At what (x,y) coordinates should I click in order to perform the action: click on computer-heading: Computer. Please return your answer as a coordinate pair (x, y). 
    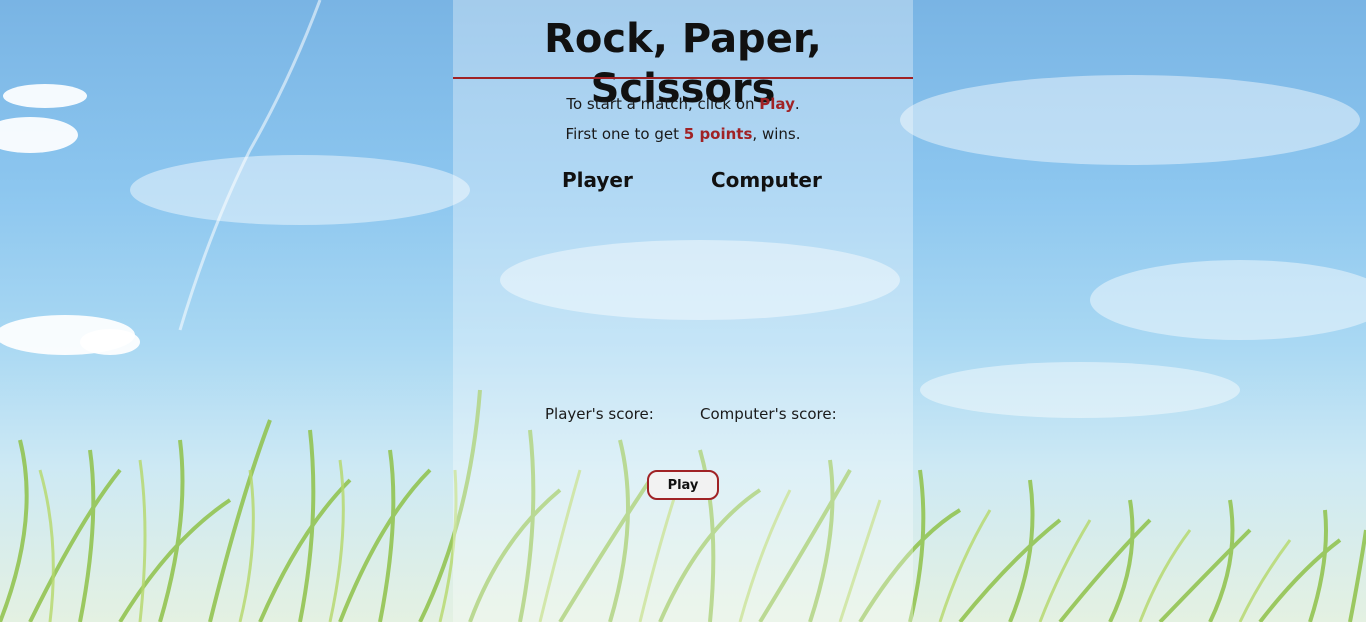
    Looking at the image, I should click on (766, 180).